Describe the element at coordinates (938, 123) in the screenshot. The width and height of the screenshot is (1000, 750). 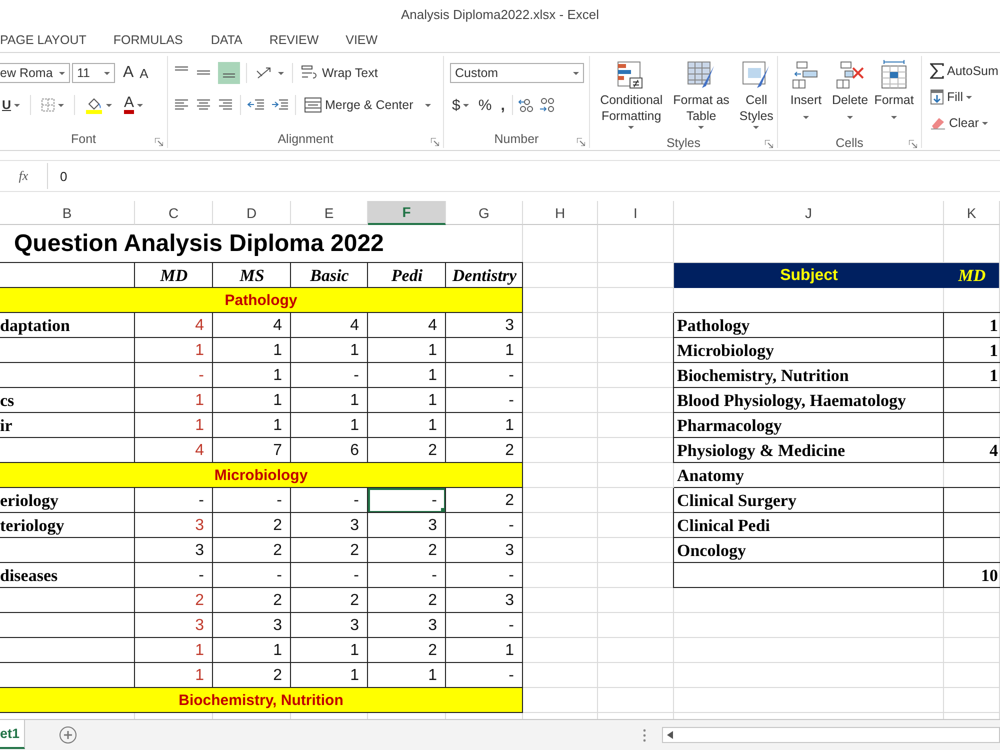
I see `eraser-icon` at that location.